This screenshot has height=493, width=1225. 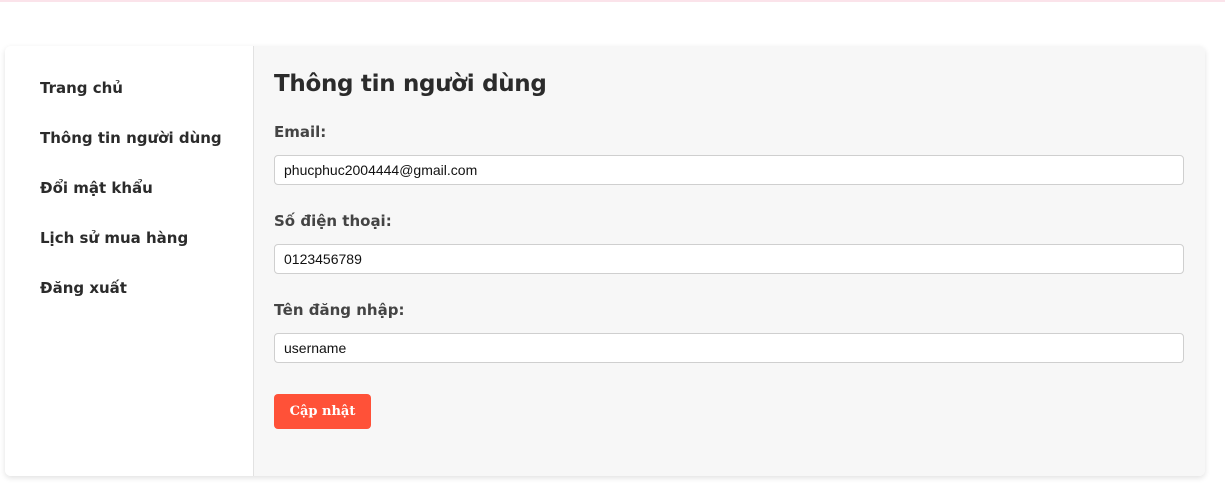 What do you see at coordinates (129, 201) in the screenshot?
I see `sidebar-item-change-password: Đổi mật khẩu` at bounding box center [129, 201].